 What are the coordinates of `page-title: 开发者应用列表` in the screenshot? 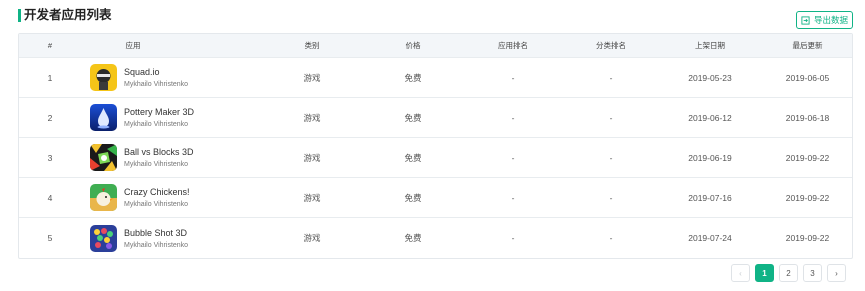 It's located at (68, 15).